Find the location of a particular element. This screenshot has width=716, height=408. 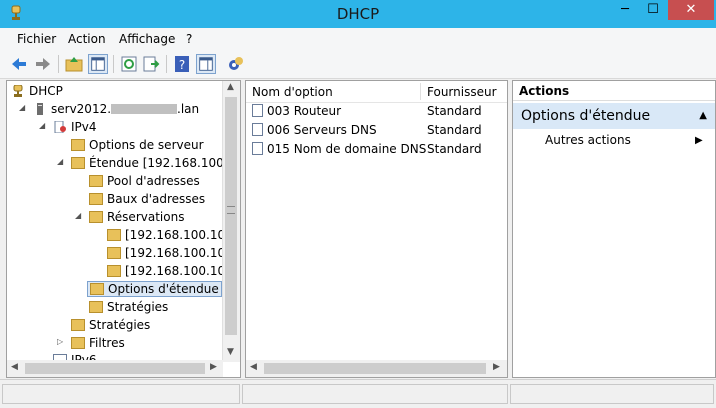

close-button: ✕ is located at coordinates (691, 10).